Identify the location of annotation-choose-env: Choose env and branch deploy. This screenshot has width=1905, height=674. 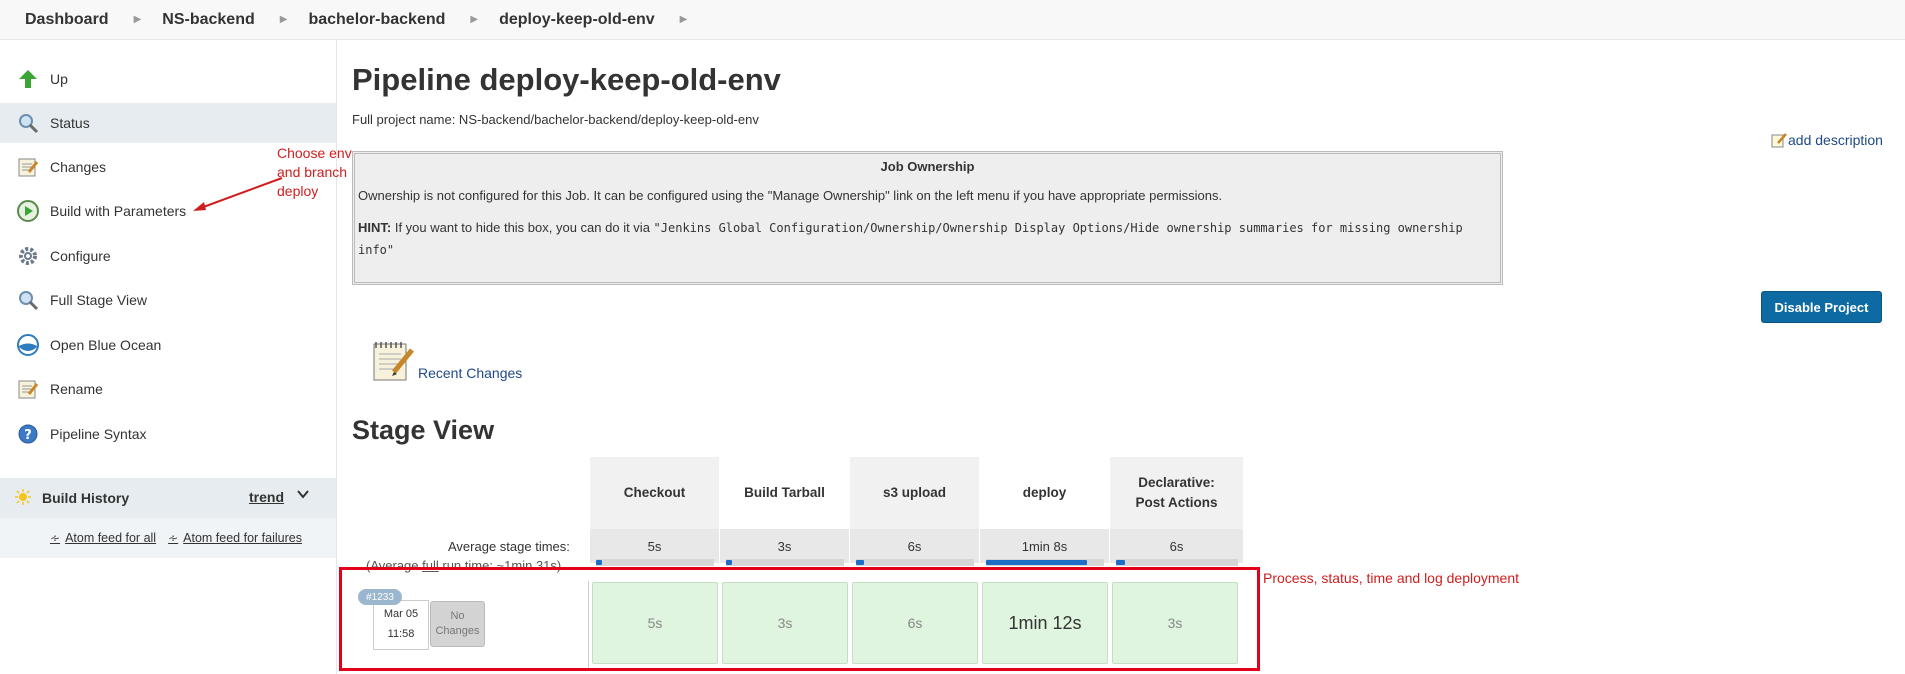
(314, 172).